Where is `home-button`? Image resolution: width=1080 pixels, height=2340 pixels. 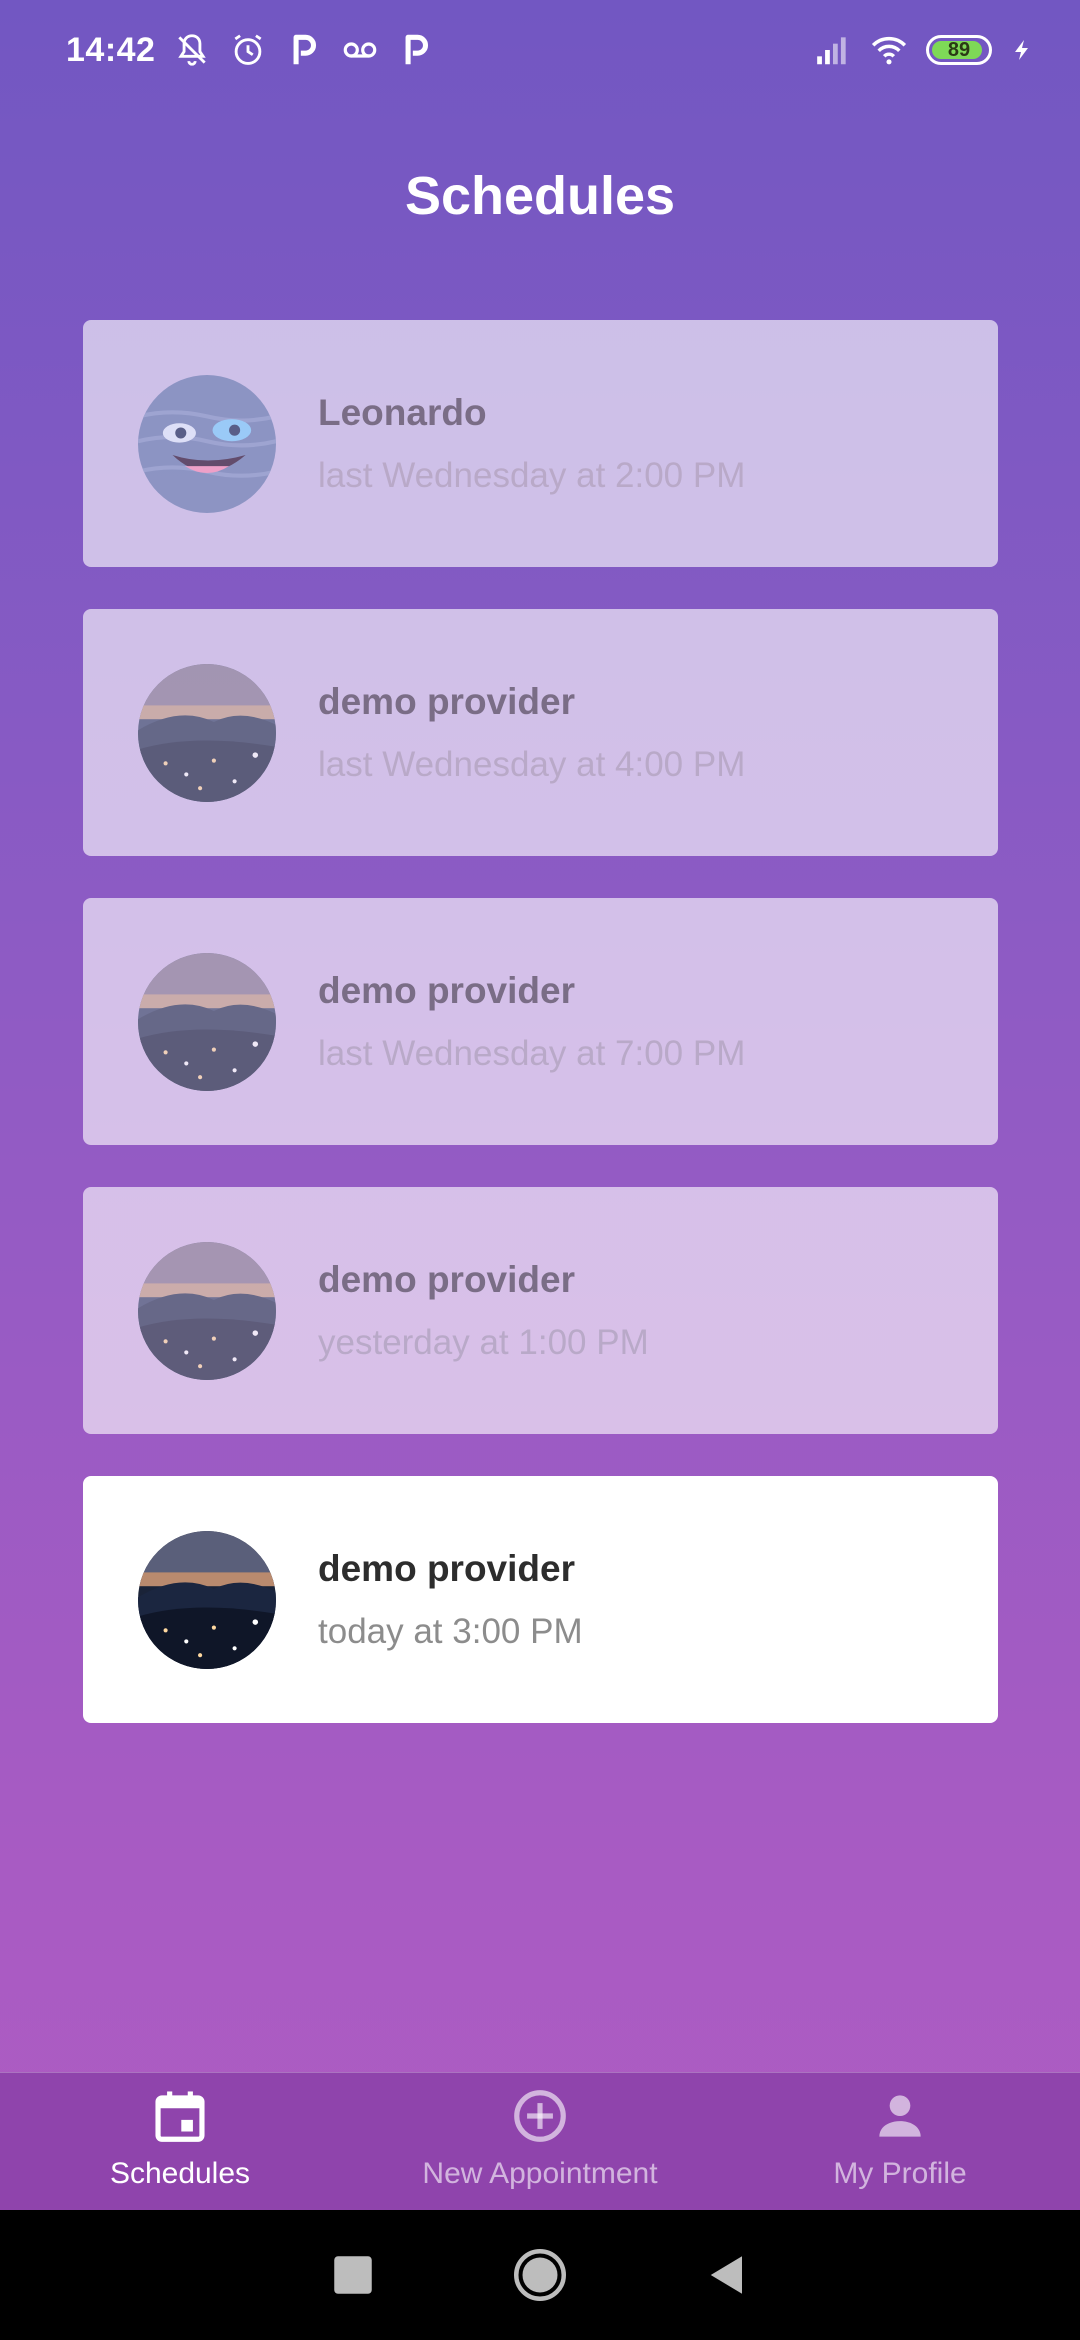 home-button is located at coordinates (540, 2275).